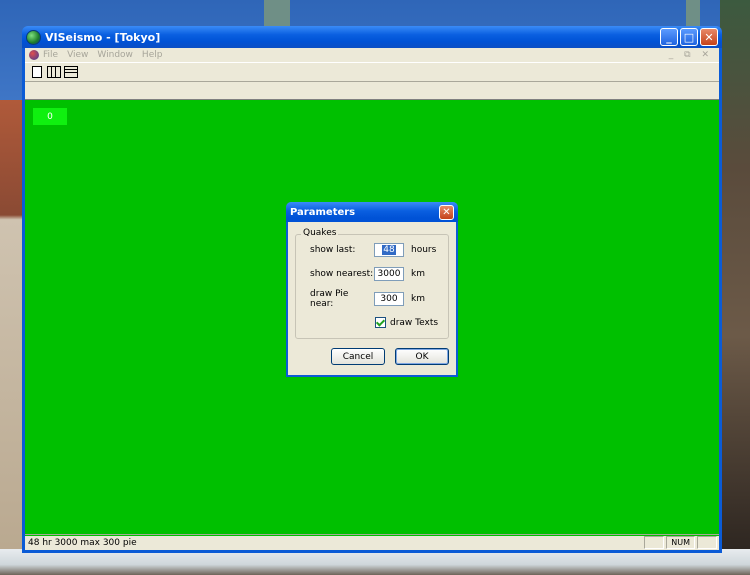 The width and height of the screenshot is (750, 575). I want to click on dialog-title: Parameters, so click(323, 212).